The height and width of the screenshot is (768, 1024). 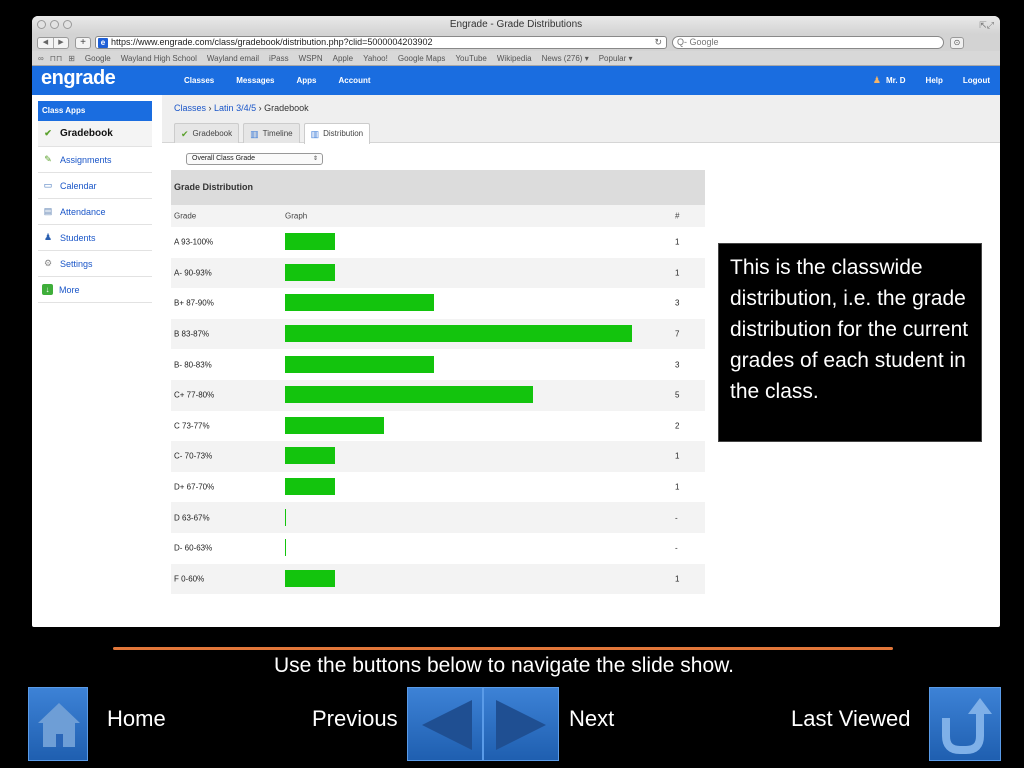 What do you see at coordinates (235, 108) in the screenshot?
I see `breadcrumb-course: Latin 3/4/5` at bounding box center [235, 108].